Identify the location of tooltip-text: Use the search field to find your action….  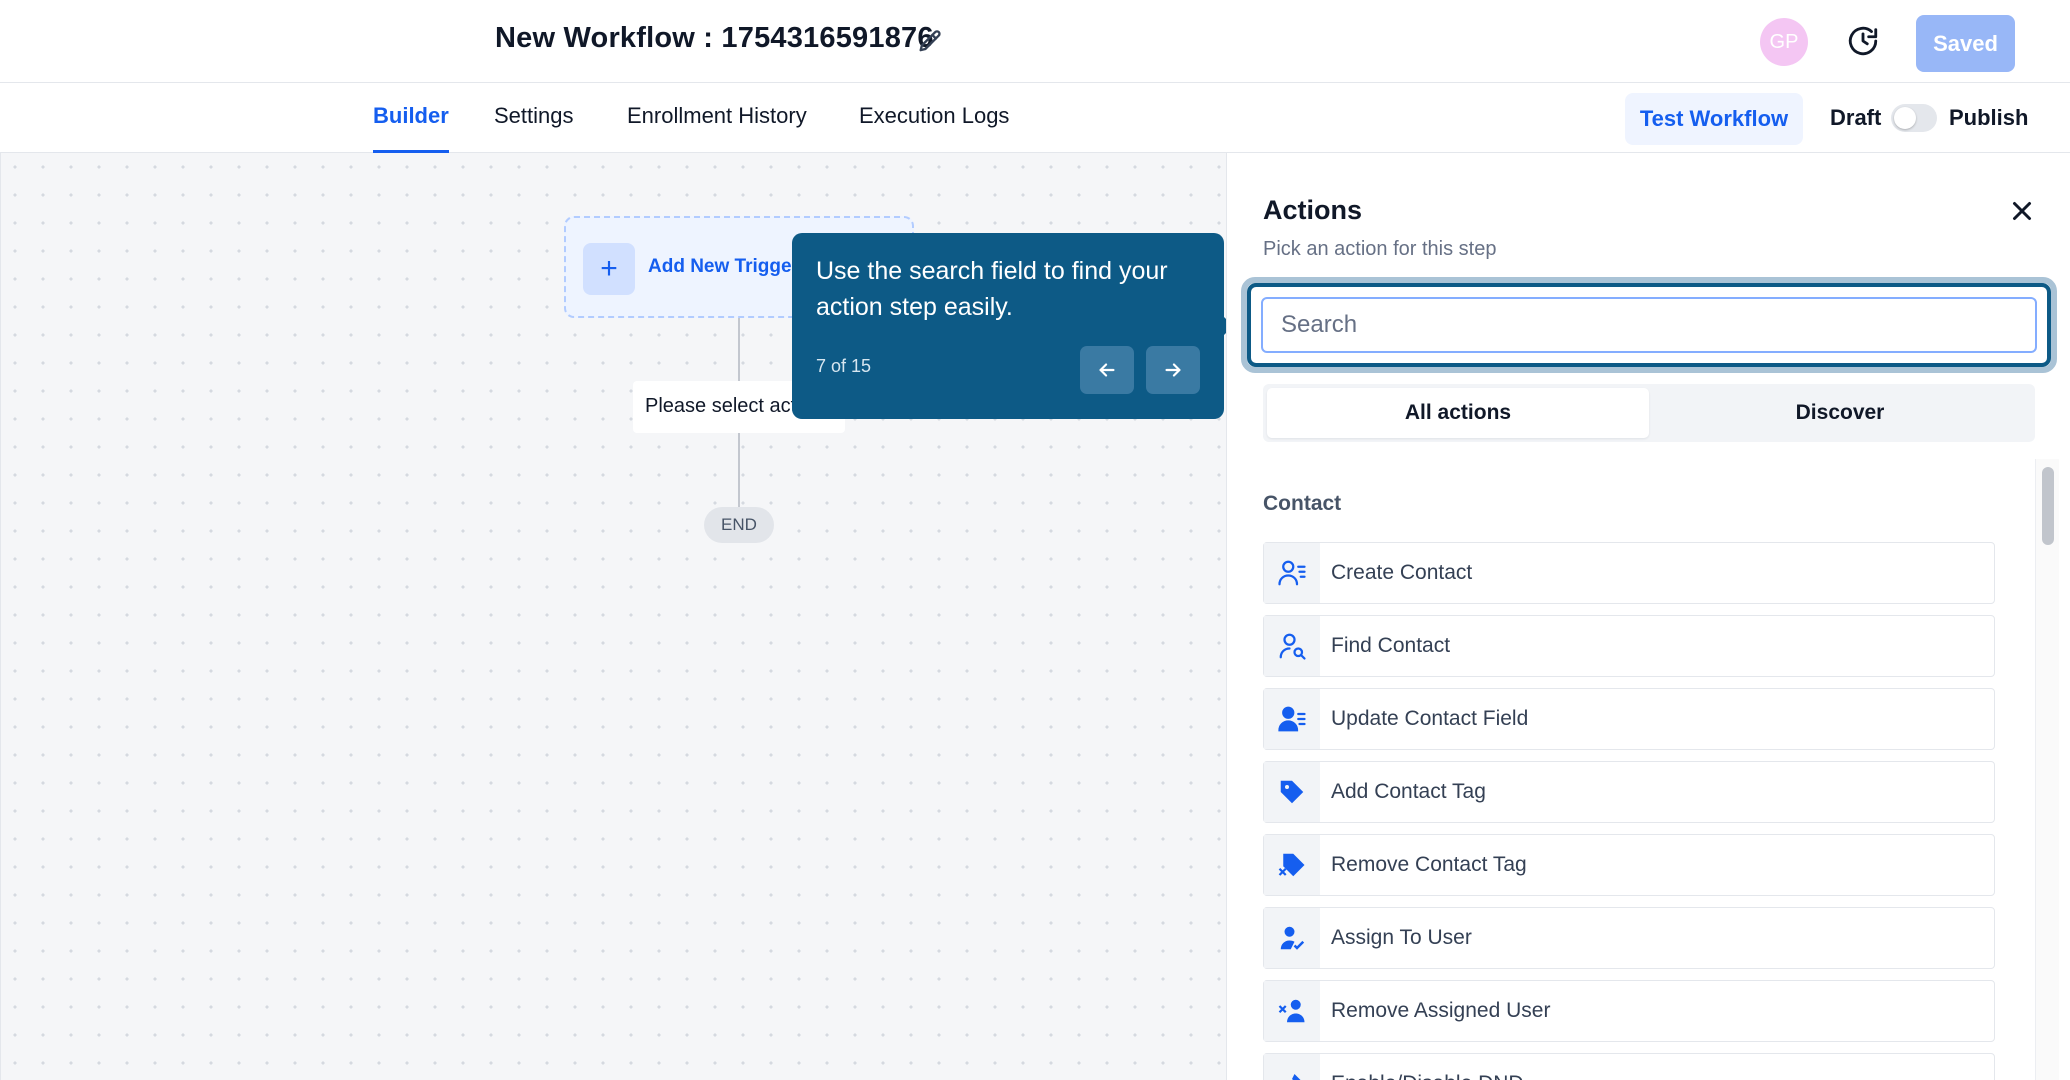
(992, 289).